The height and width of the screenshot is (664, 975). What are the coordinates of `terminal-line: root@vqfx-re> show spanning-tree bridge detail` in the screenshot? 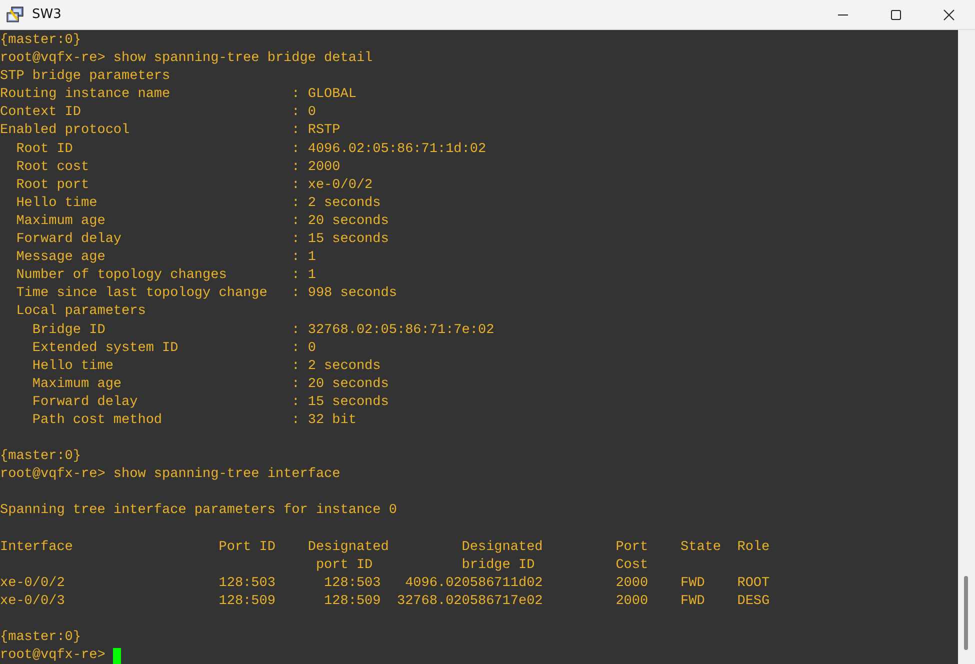 It's located at (187, 59).